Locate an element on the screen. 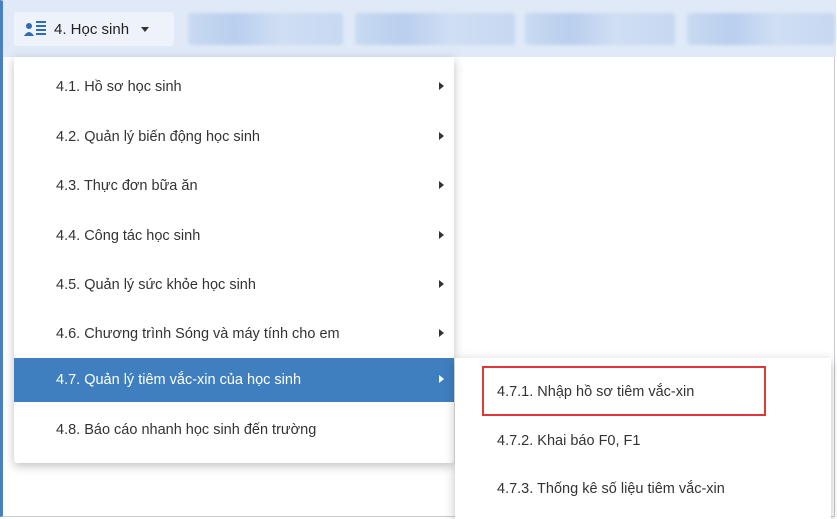 The image size is (837, 519). menu-item-label: 4.1. Hồ sơ học sinh is located at coordinates (119, 87).